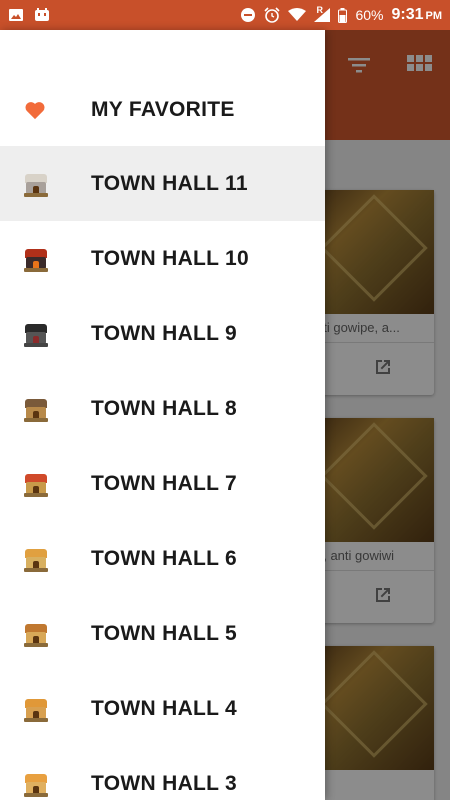  What do you see at coordinates (36, 559) in the screenshot?
I see `town-hall-6-icon` at bounding box center [36, 559].